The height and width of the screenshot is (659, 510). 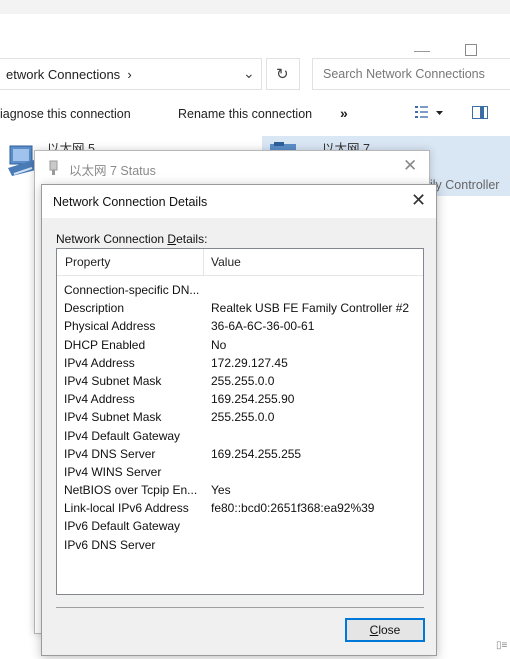 What do you see at coordinates (172, 239) in the screenshot?
I see `details-label-accesskey: D` at bounding box center [172, 239].